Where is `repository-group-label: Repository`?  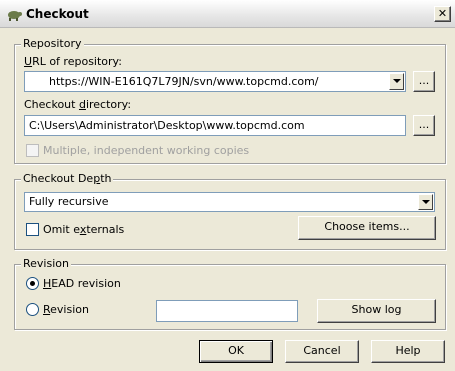 repository-group-label: Repository is located at coordinates (52, 43).